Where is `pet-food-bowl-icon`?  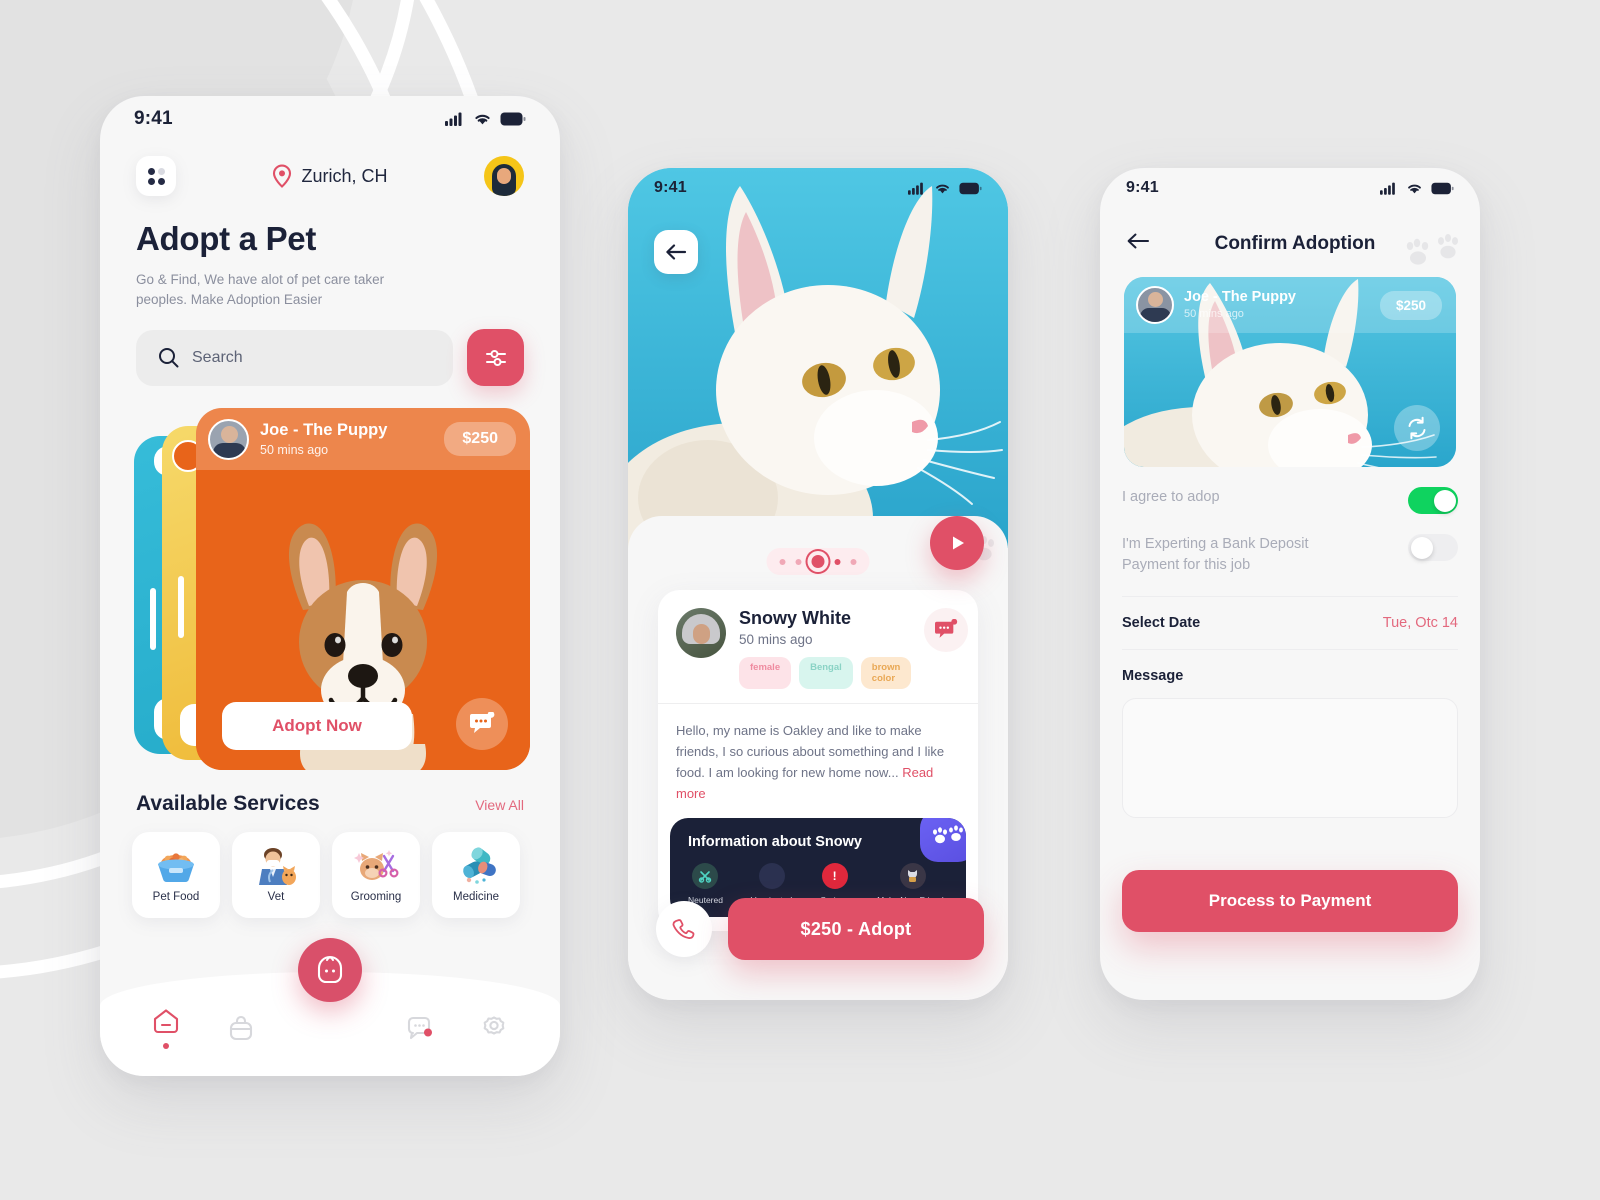 pet-food-bowl-icon is located at coordinates (176, 868).